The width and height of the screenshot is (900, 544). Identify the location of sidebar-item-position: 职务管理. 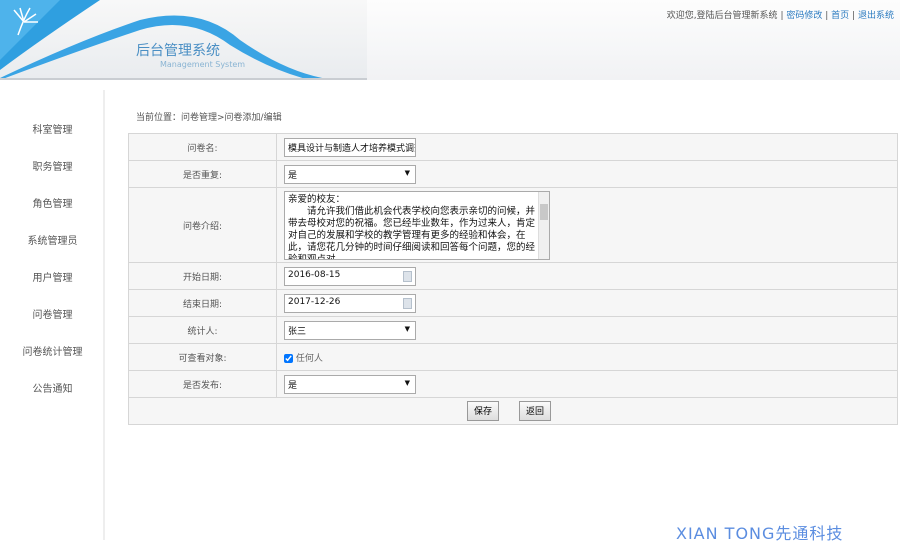
(52, 165).